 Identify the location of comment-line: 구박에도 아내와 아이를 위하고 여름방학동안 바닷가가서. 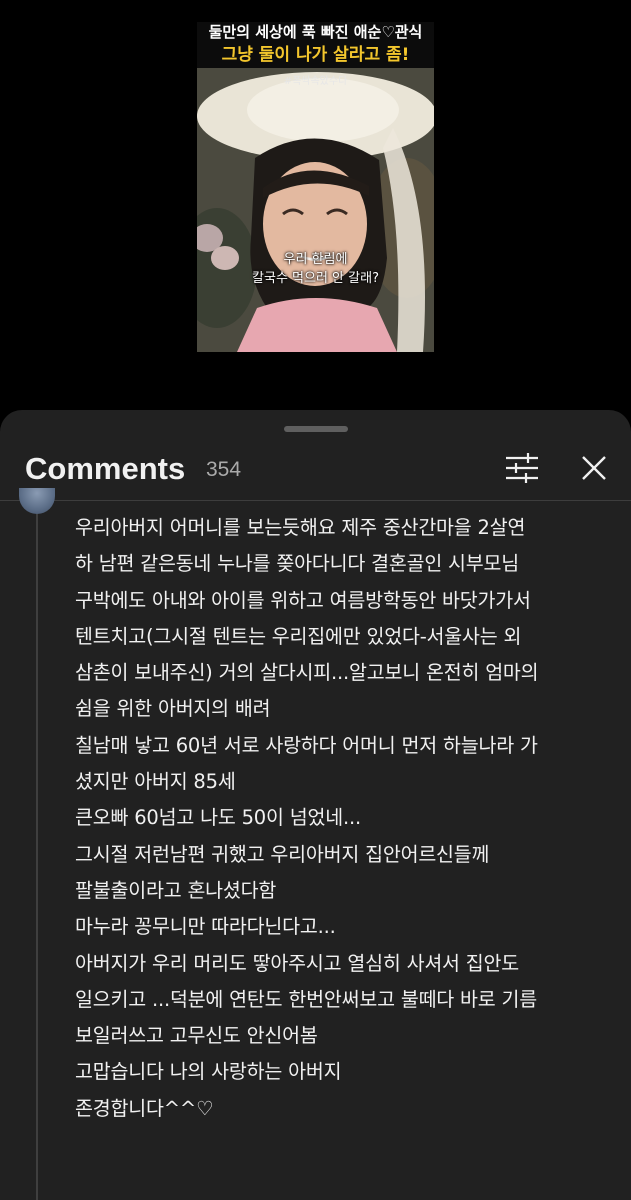
(303, 600).